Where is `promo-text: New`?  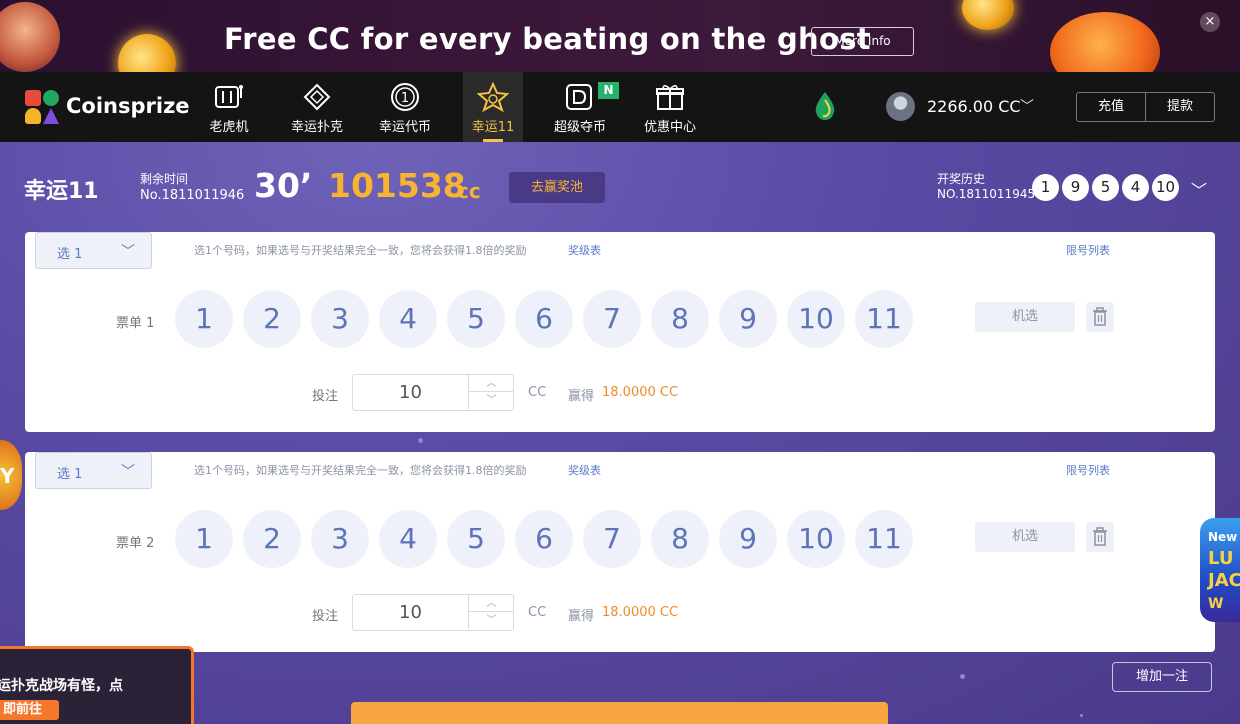 promo-text: New is located at coordinates (1223, 537).